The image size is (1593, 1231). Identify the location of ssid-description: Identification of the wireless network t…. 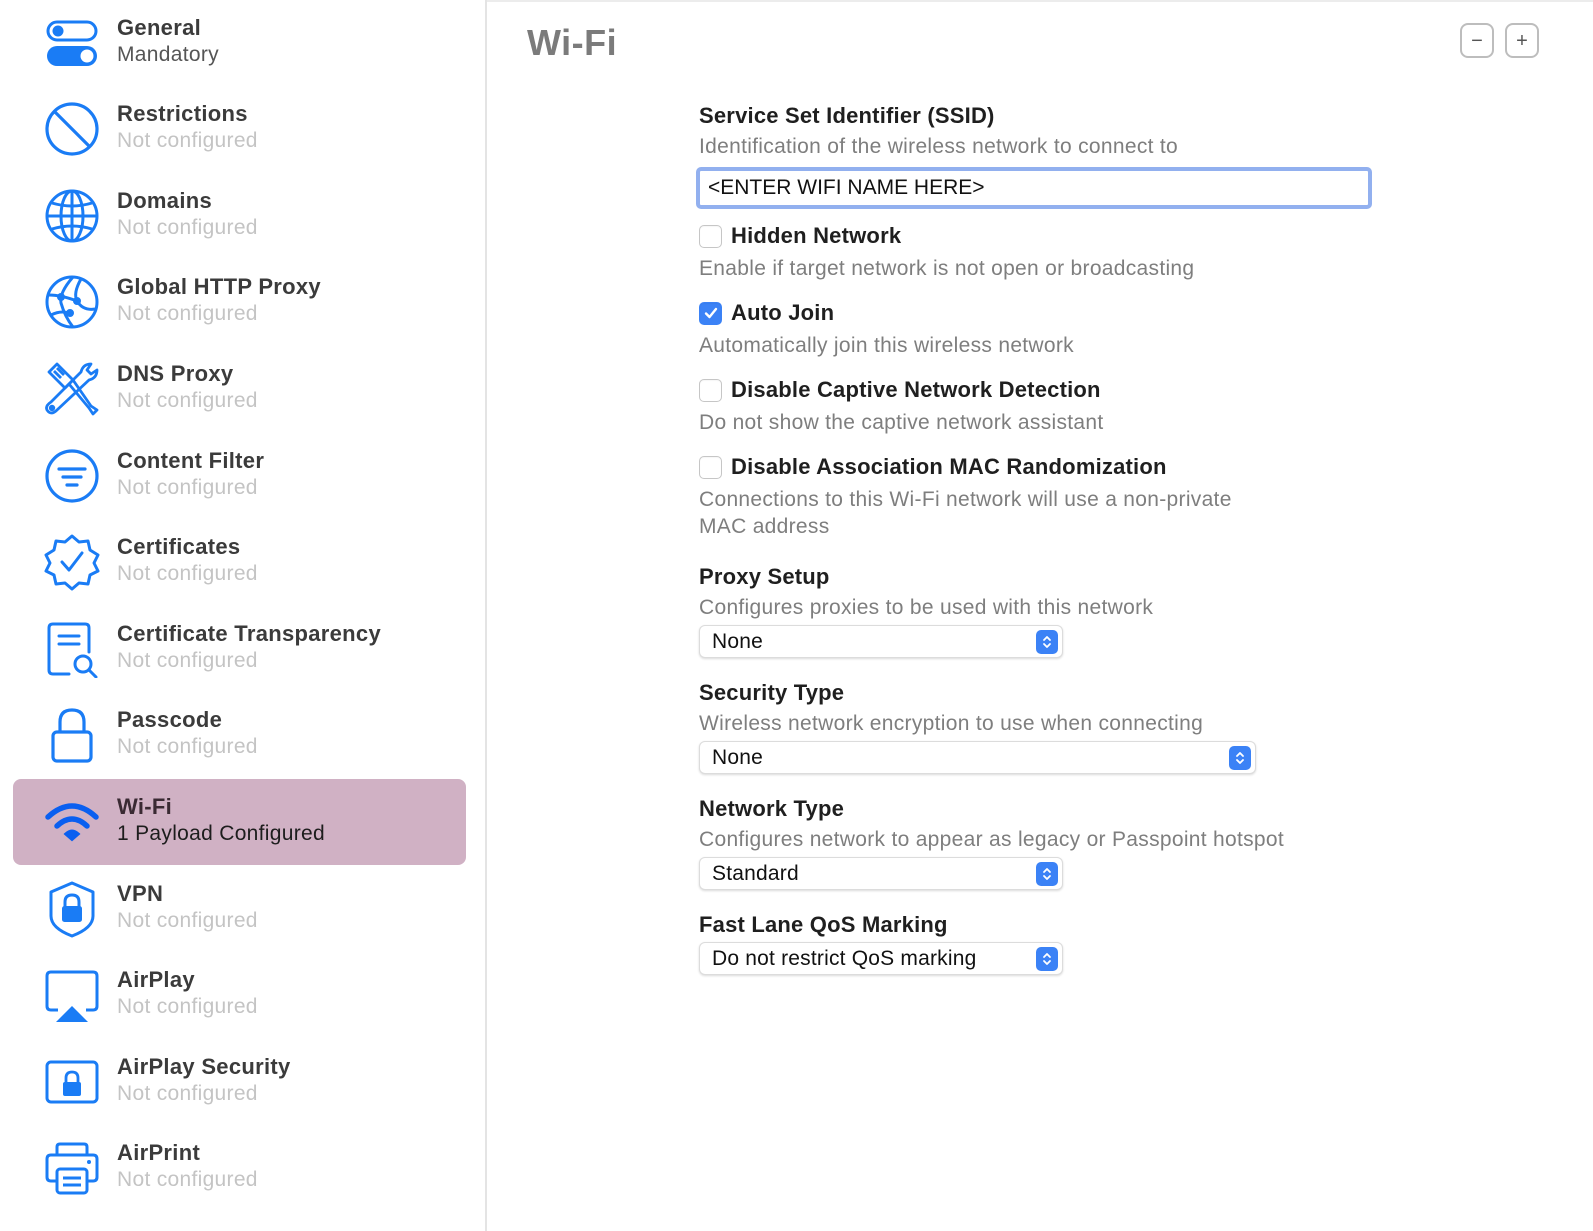
(939, 146).